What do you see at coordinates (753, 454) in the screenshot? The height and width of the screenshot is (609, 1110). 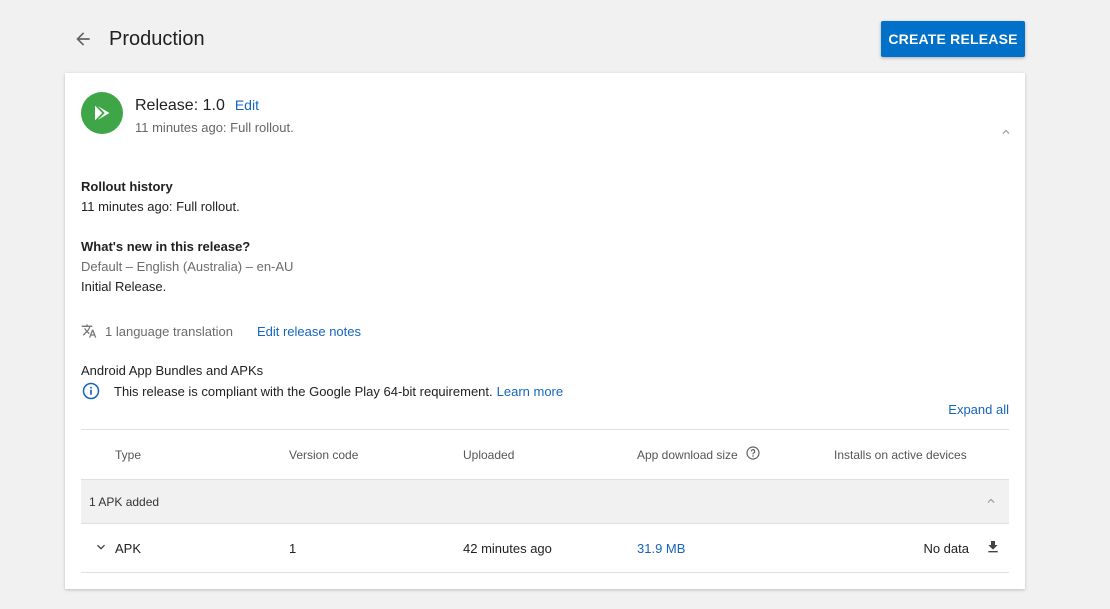 I see `help-icon` at bounding box center [753, 454].